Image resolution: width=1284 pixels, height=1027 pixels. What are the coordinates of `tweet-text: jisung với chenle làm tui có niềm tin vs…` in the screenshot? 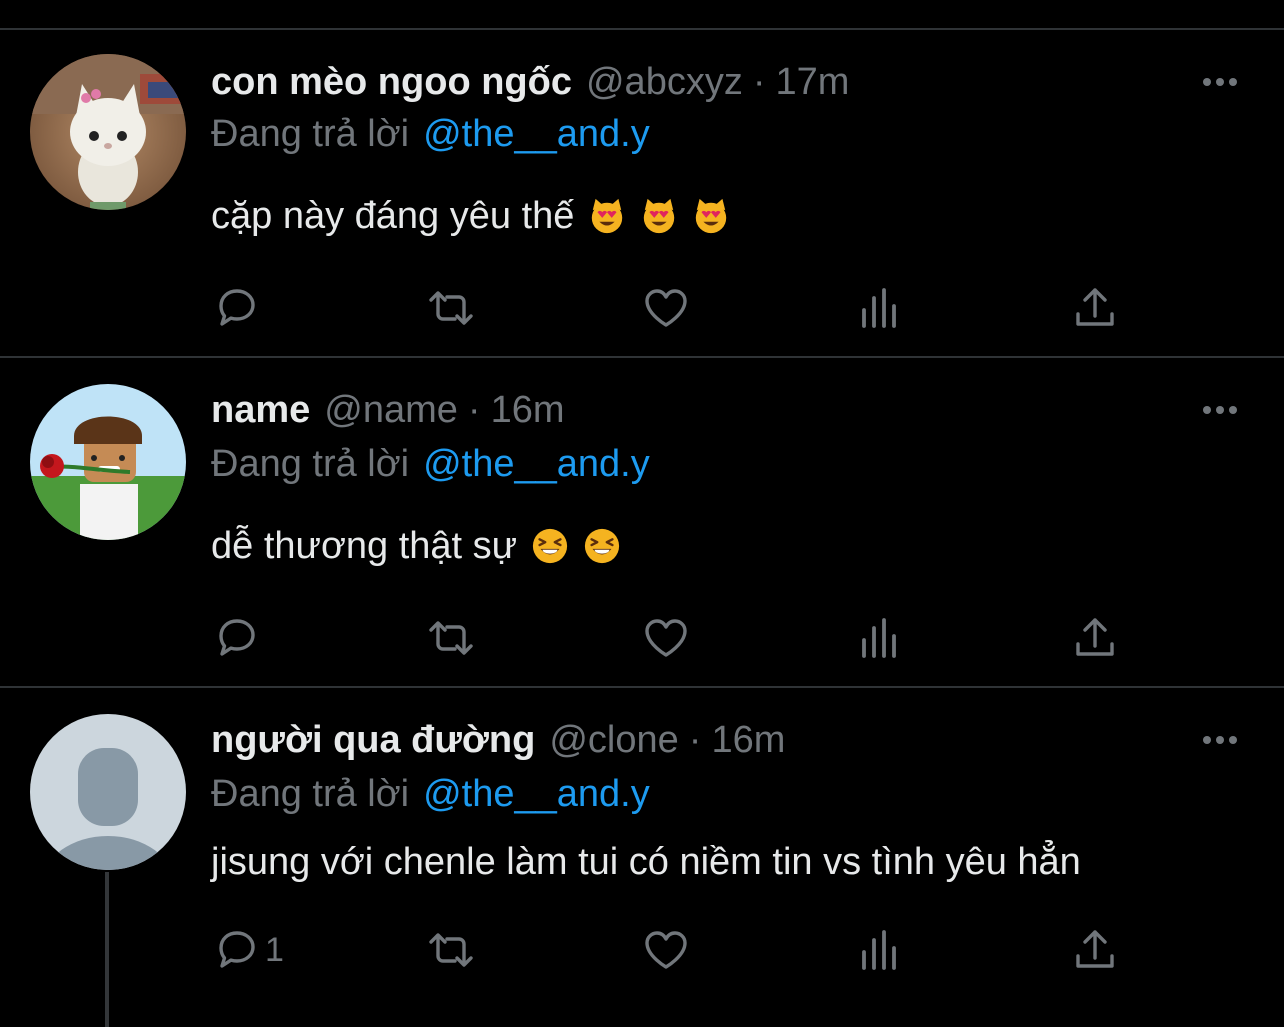 It's located at (646, 862).